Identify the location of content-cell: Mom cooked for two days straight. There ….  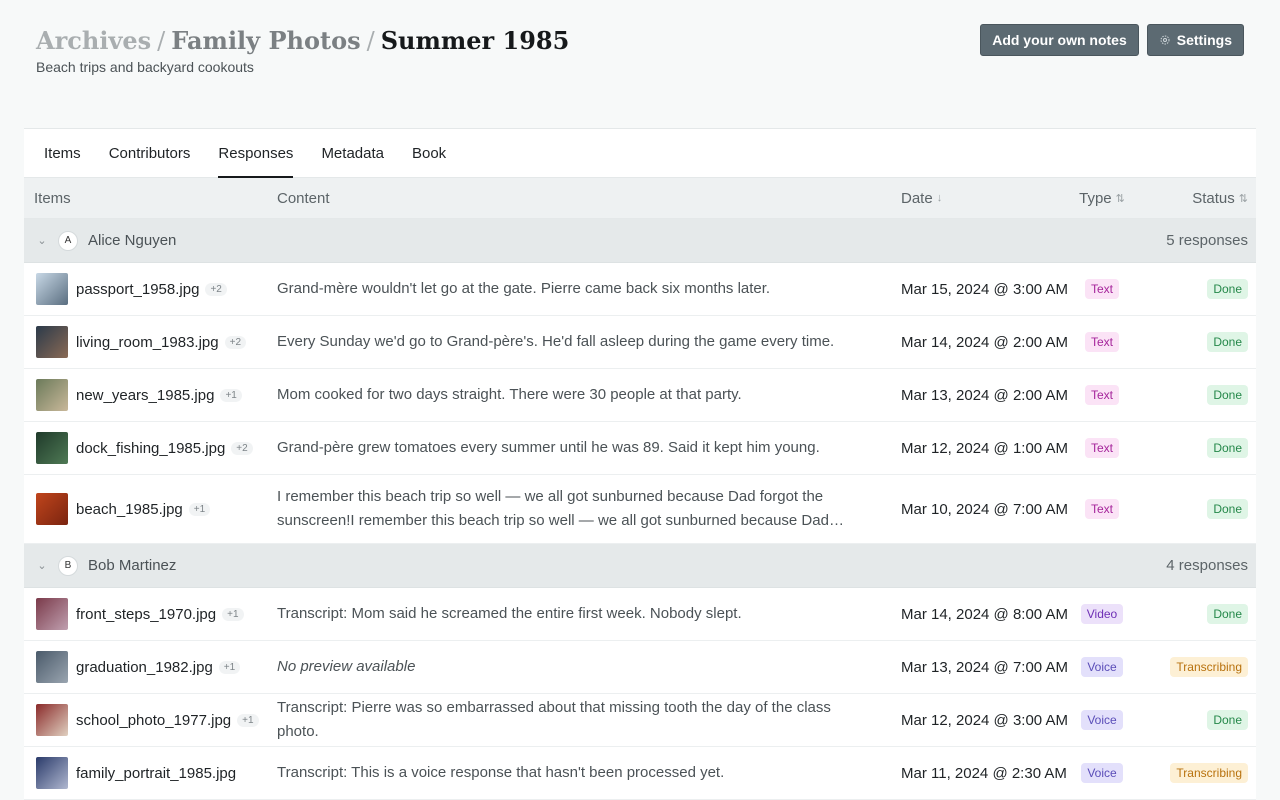
(579, 395).